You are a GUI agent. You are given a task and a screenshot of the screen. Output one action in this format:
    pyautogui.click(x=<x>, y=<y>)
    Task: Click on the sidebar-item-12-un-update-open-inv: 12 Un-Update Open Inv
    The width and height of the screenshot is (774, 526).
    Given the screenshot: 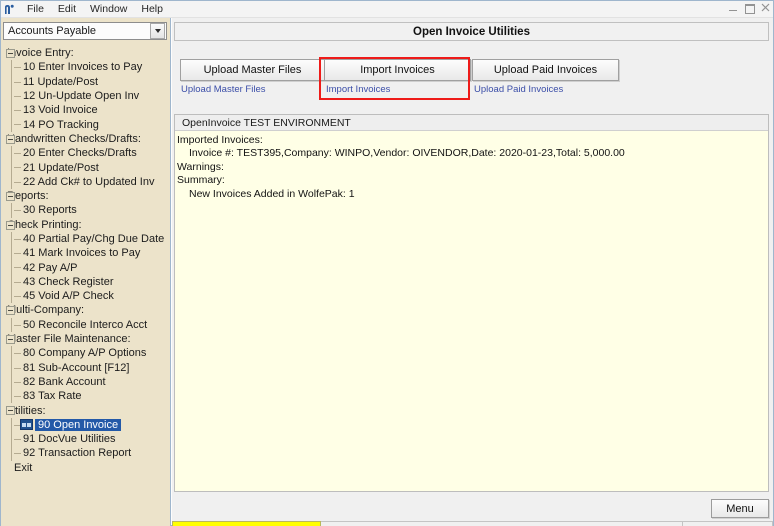 What is the action you would take?
    pyautogui.click(x=85, y=96)
    